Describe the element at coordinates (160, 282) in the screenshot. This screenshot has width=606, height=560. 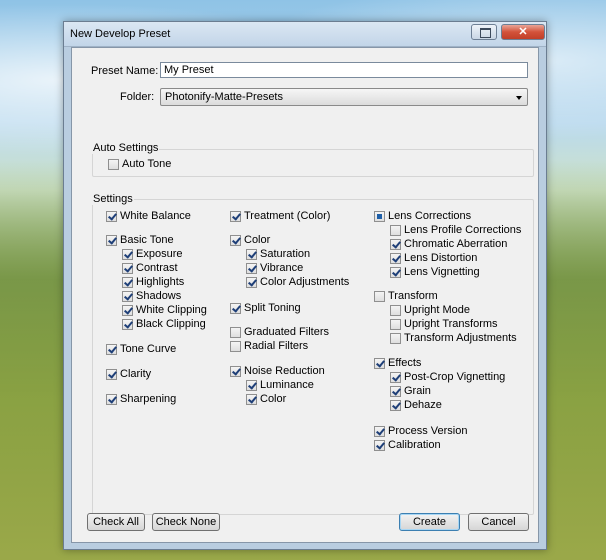
I see `setting-label: Highlights` at that location.